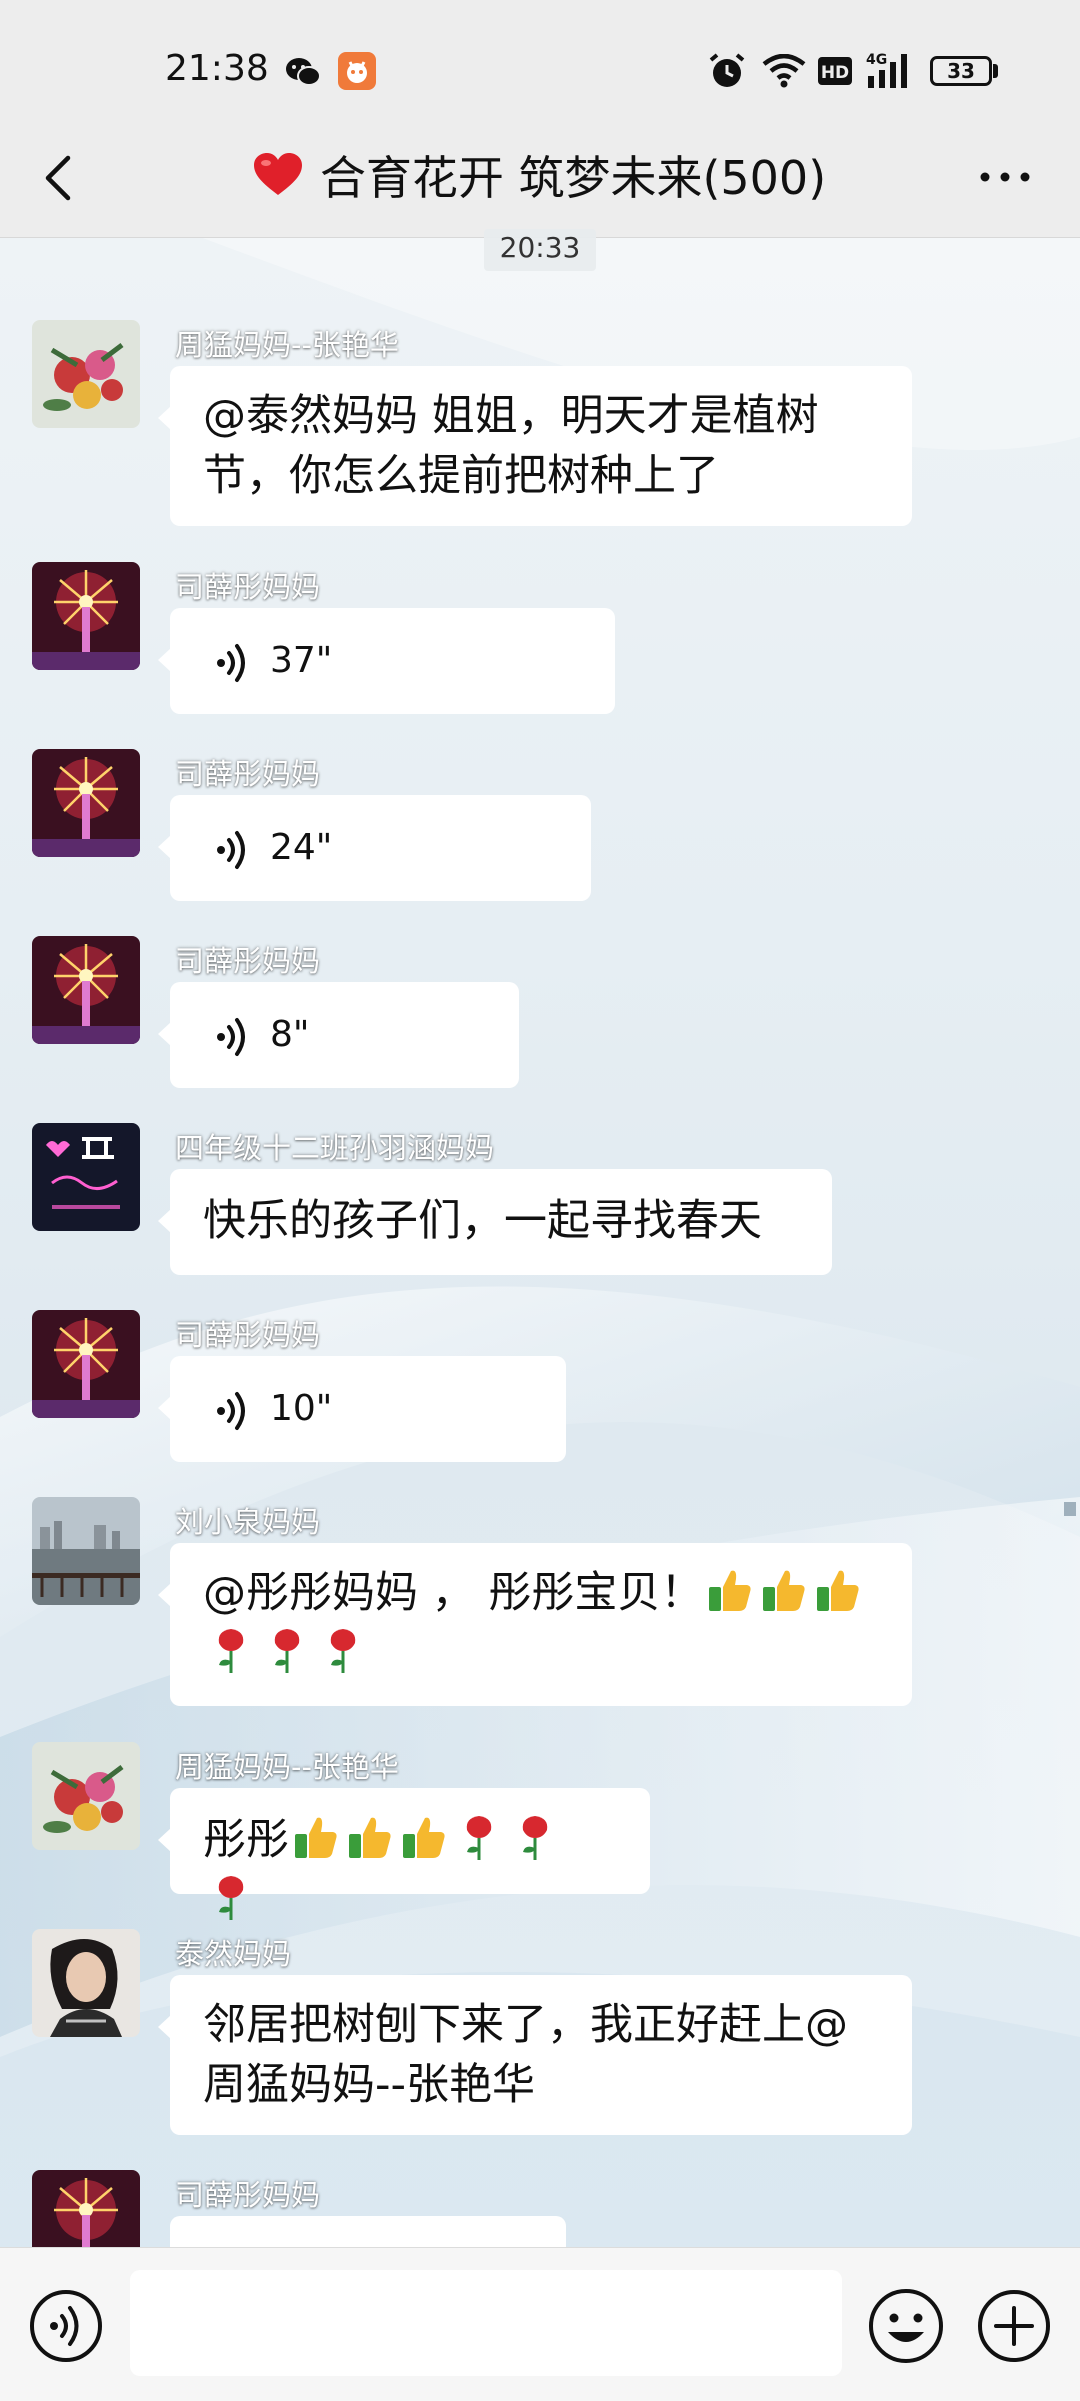 This screenshot has width=1080, height=2401. What do you see at coordinates (1005, 177) in the screenshot?
I see `more-dots-icon` at bounding box center [1005, 177].